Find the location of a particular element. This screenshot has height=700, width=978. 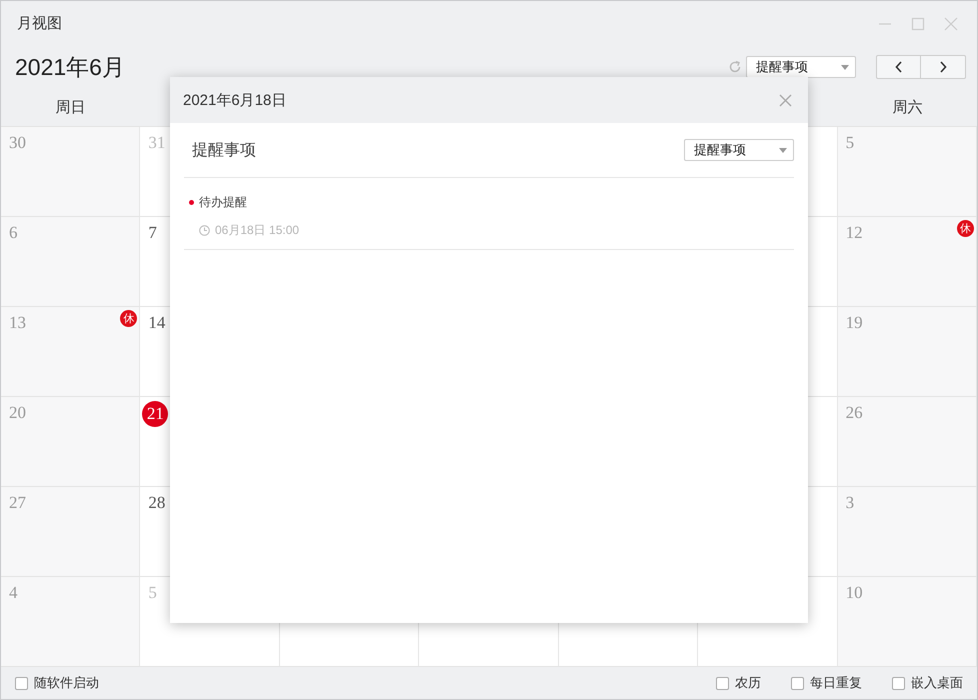

day-number: 3 is located at coordinates (850, 503).